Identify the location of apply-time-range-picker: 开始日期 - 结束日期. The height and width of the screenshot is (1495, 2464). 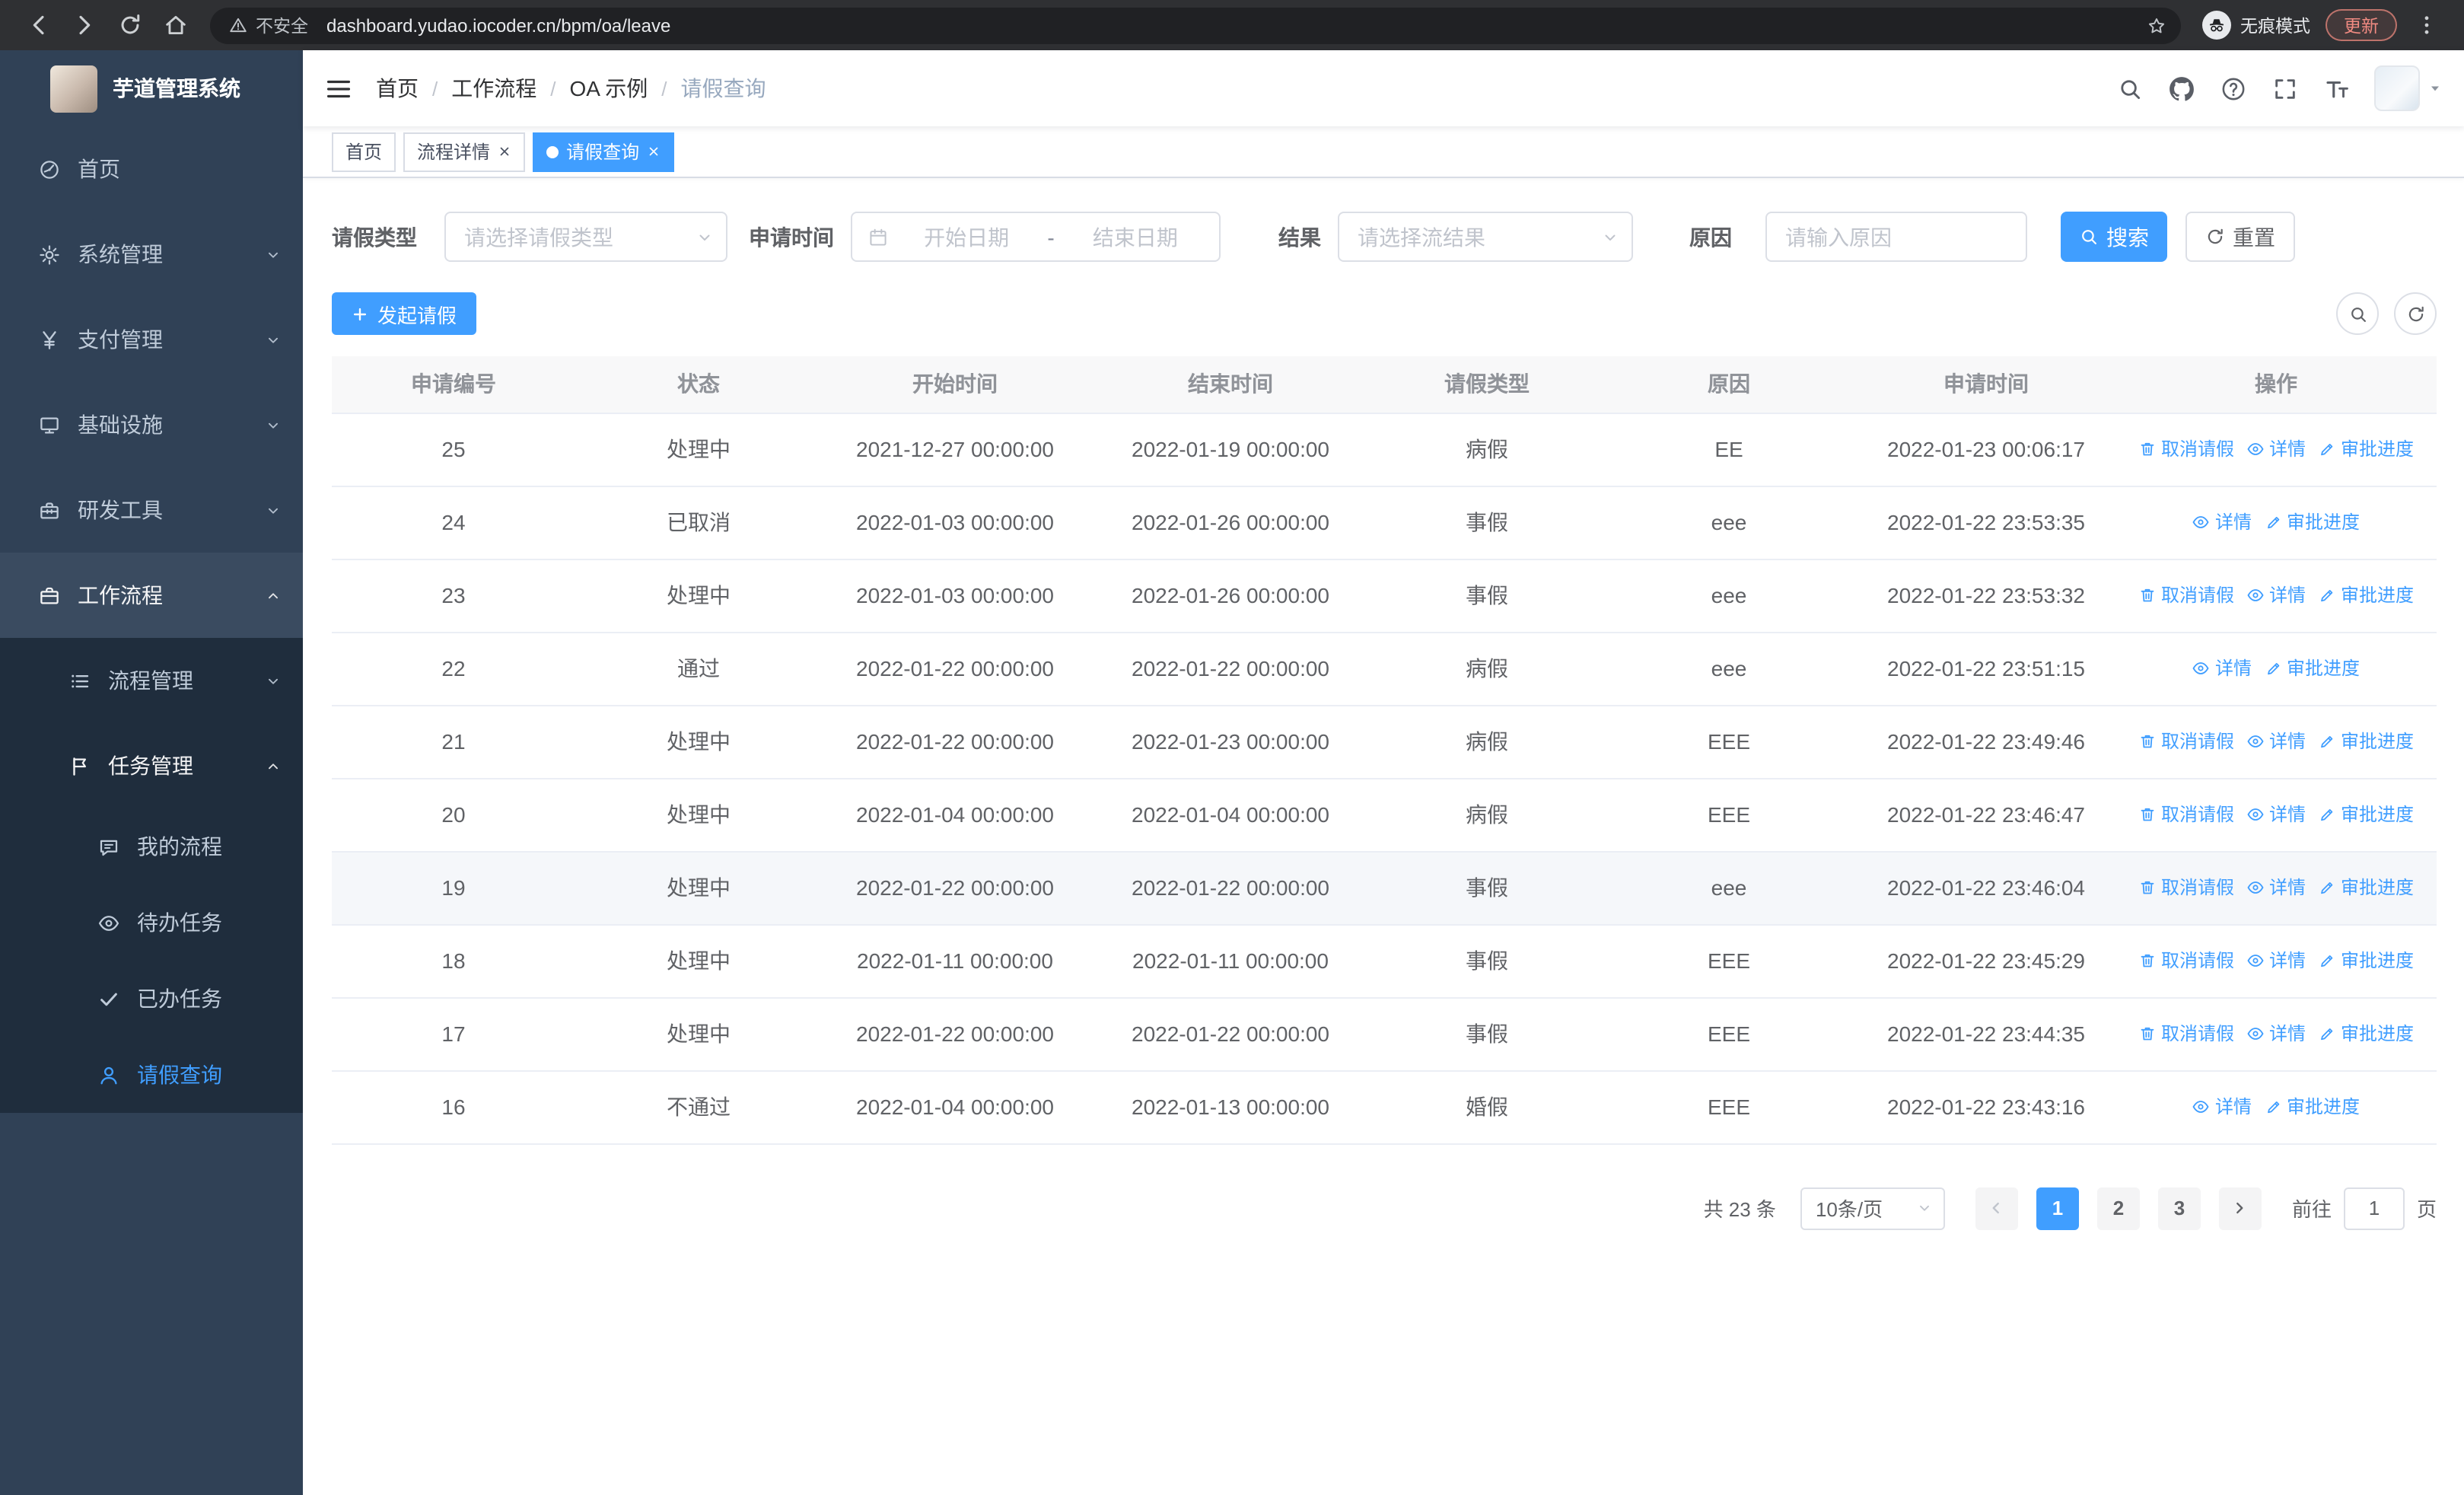
(1036, 237).